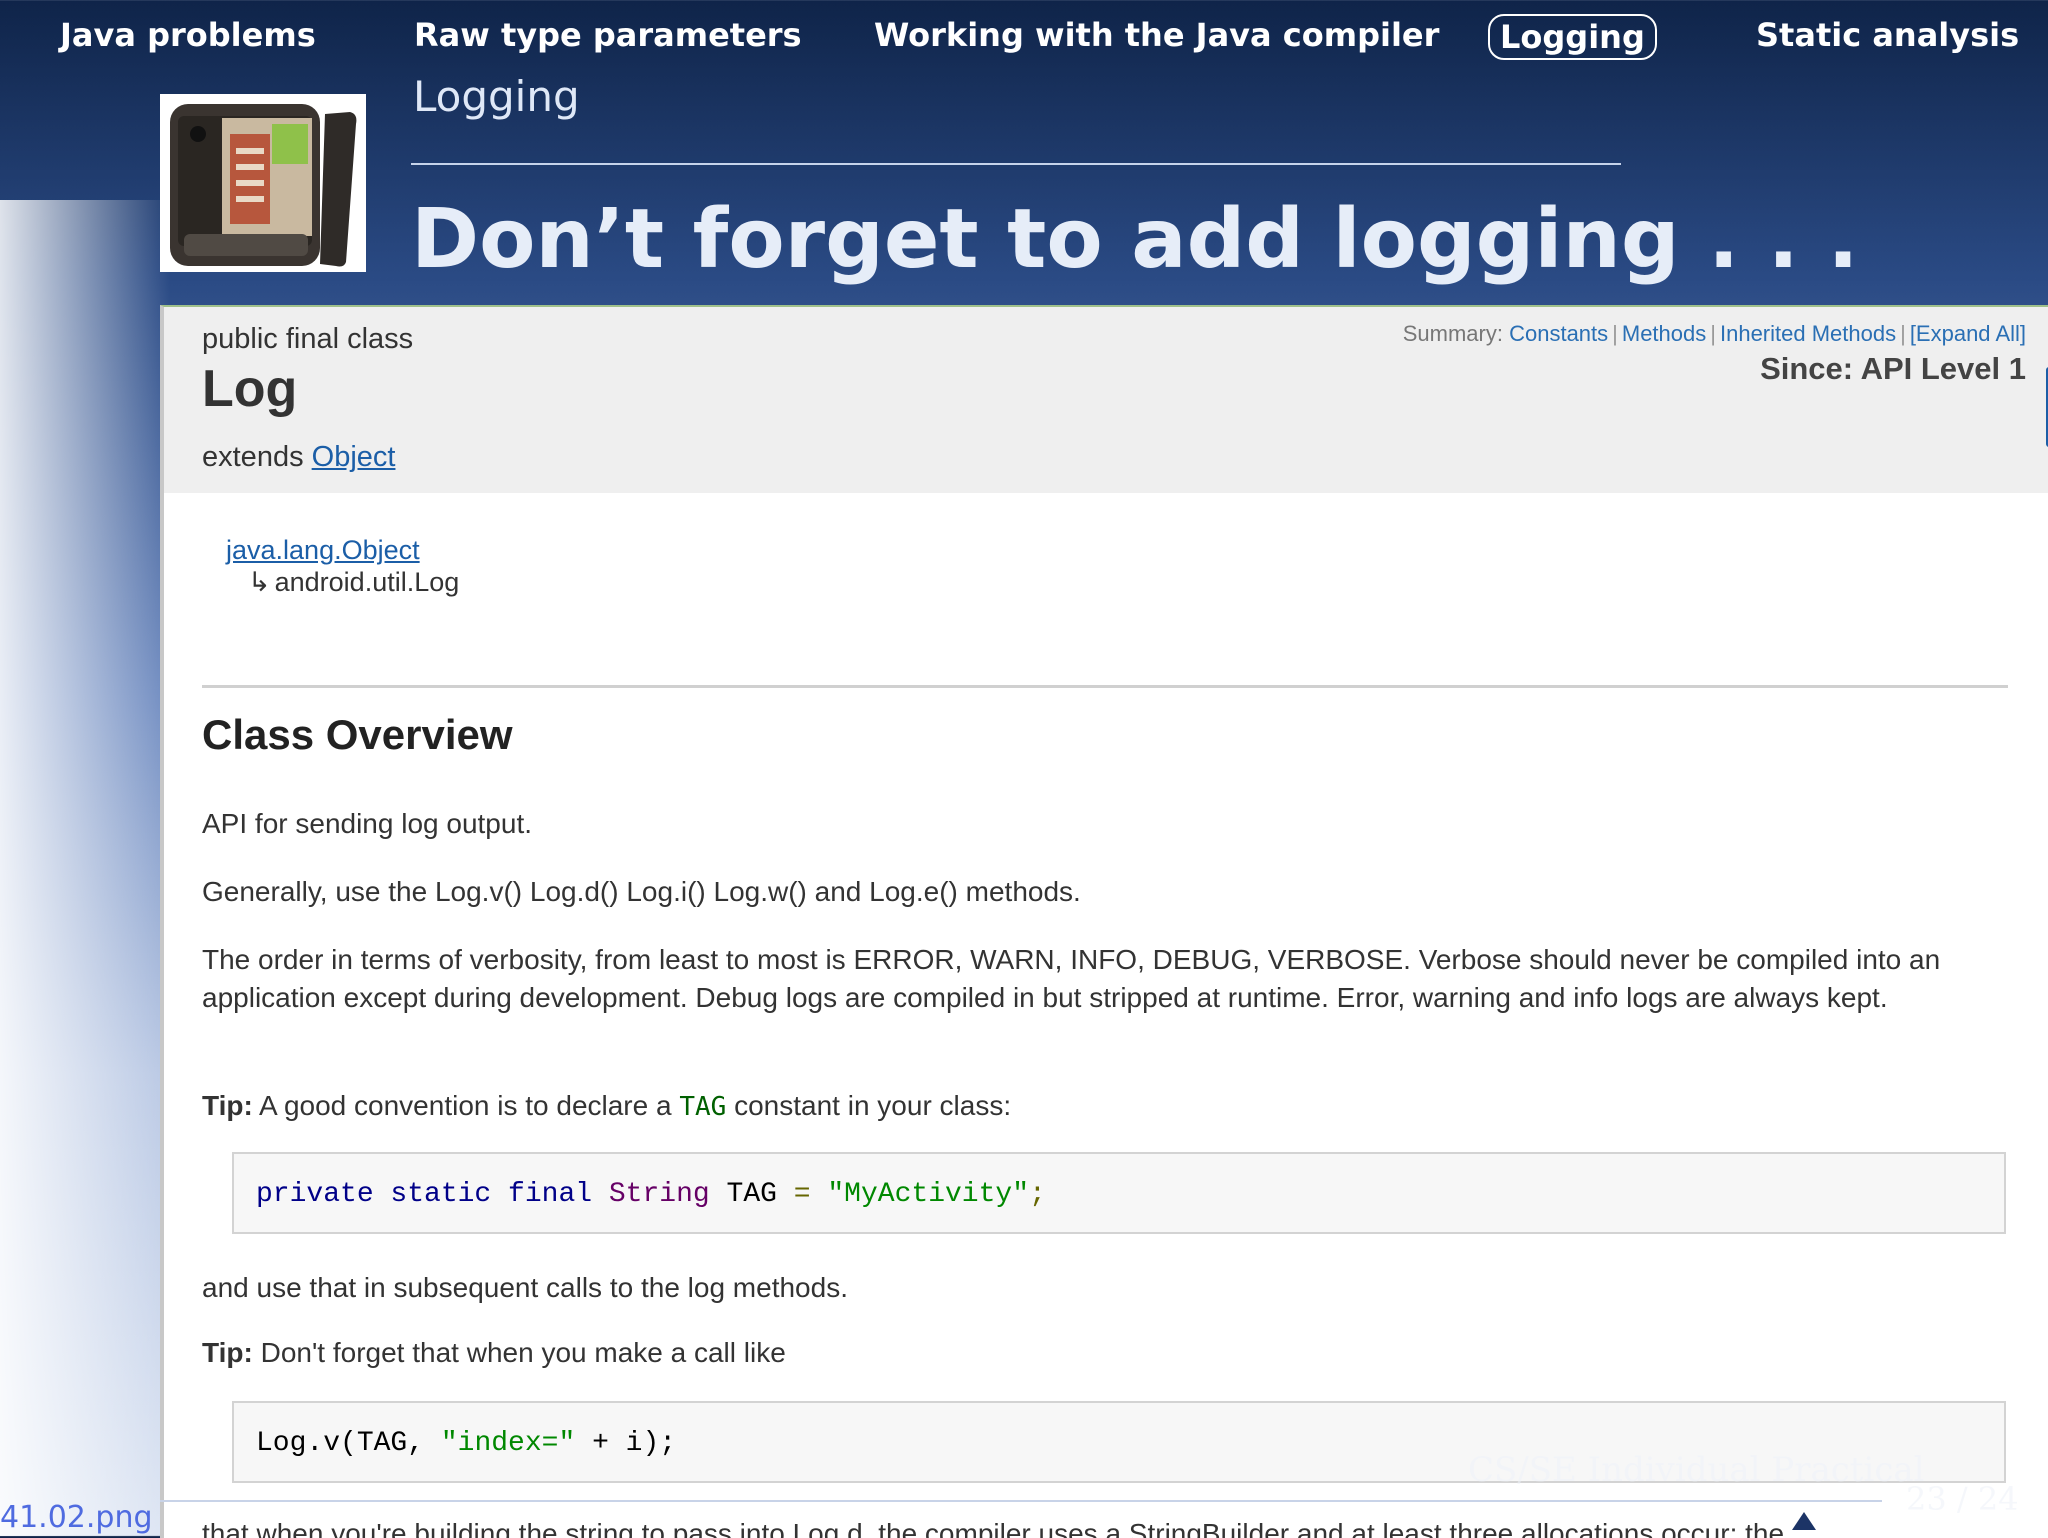  What do you see at coordinates (1962, 1499) in the screenshot?
I see `page-number: 23 / 24` at bounding box center [1962, 1499].